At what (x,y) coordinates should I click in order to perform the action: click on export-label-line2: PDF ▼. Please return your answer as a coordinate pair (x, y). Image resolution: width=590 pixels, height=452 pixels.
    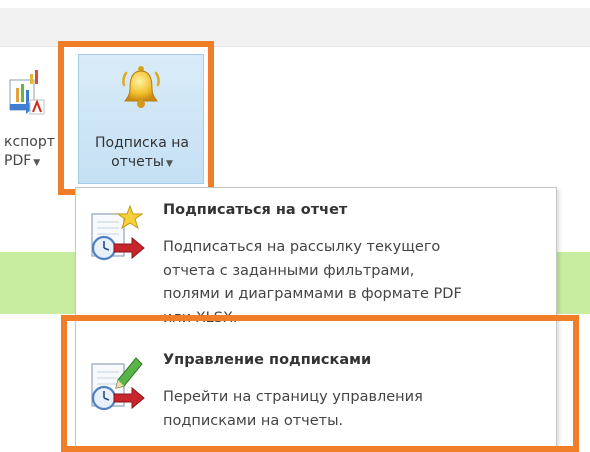
    Looking at the image, I should click on (22, 161).